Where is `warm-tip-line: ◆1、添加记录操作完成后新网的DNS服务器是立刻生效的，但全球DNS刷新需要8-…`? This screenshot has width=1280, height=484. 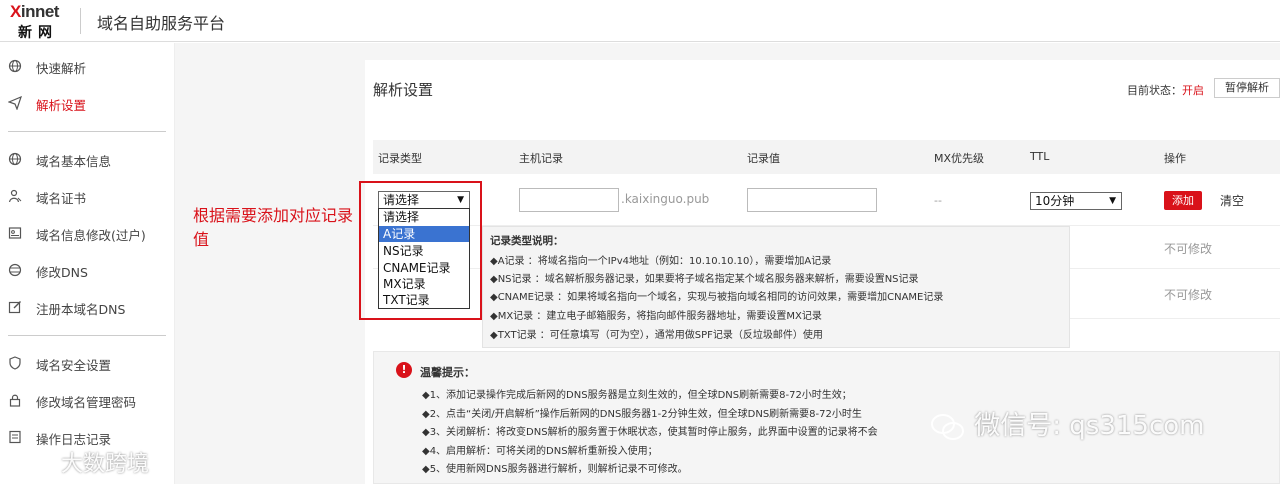 warm-tip-line: ◆1、添加记录操作完成后新网的DNS服务器是立刻生效的，但全球DNS刷新需要8-… is located at coordinates (637, 395).